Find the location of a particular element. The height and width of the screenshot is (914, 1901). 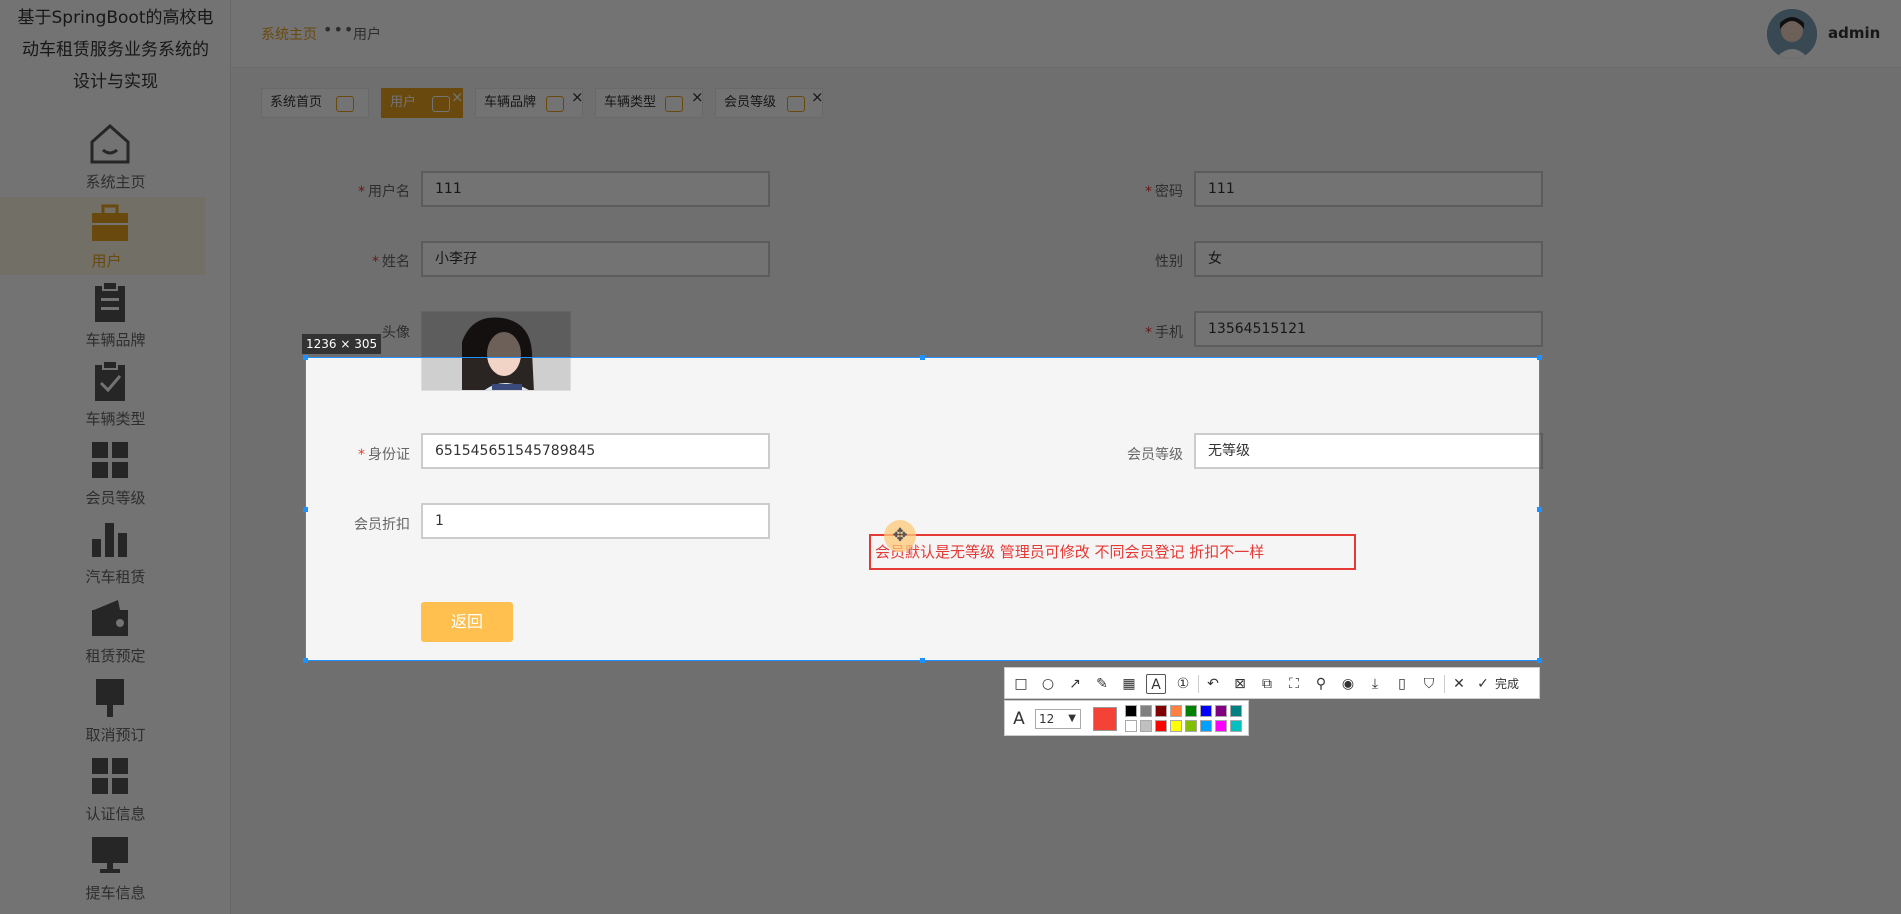

long-screenshot-icon: ⛶ is located at coordinates (1294, 684).